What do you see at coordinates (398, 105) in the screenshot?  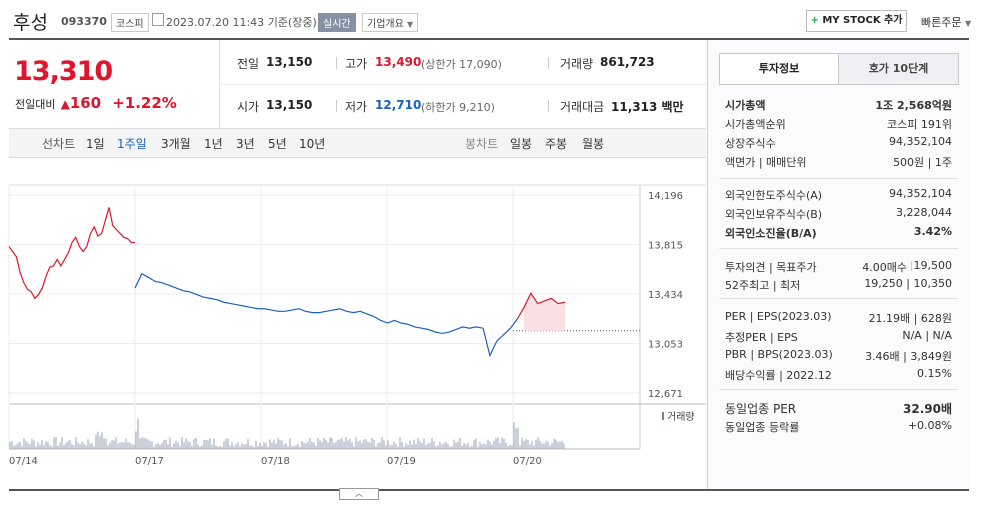 I see `low-value: 12,710` at bounding box center [398, 105].